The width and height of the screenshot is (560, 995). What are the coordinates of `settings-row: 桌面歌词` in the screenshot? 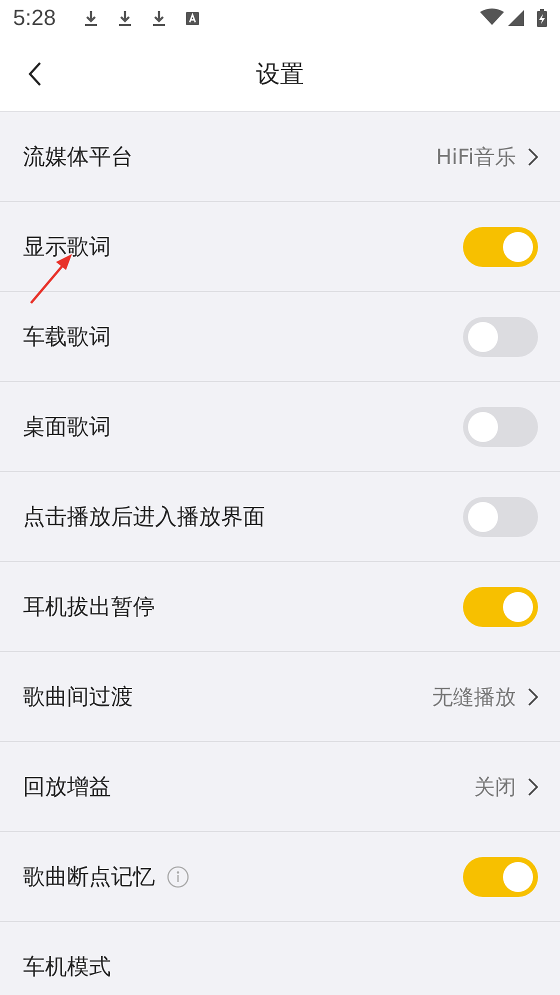 It's located at (280, 427).